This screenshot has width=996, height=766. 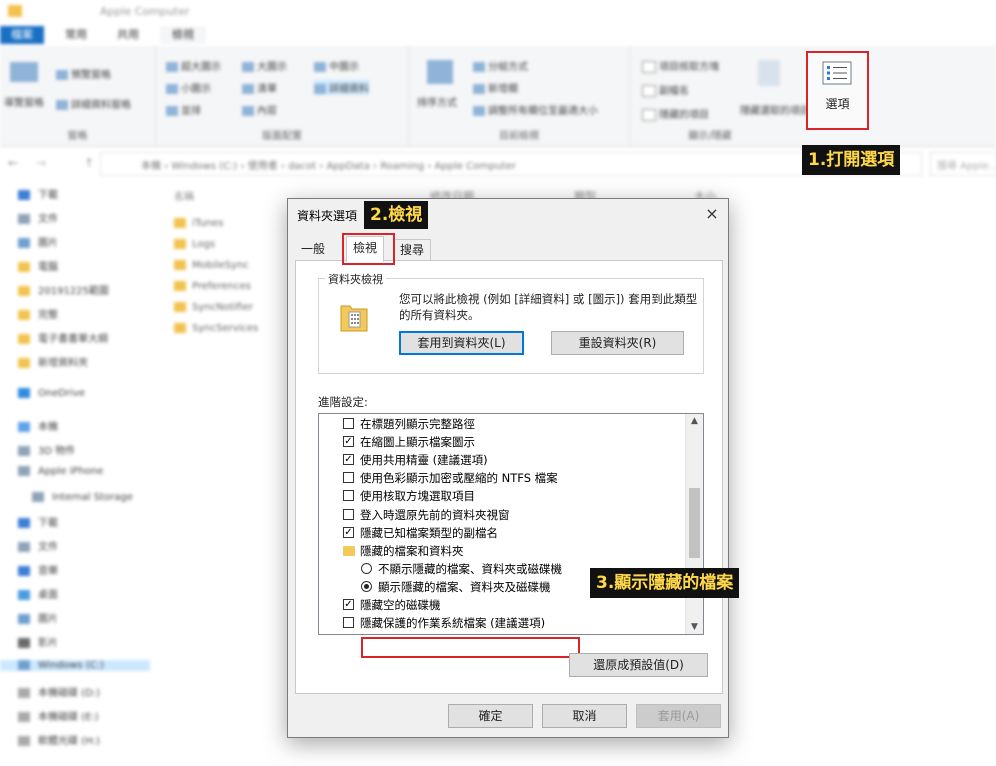 I want to click on file-row: SyncNotifier, so click(x=213, y=307).